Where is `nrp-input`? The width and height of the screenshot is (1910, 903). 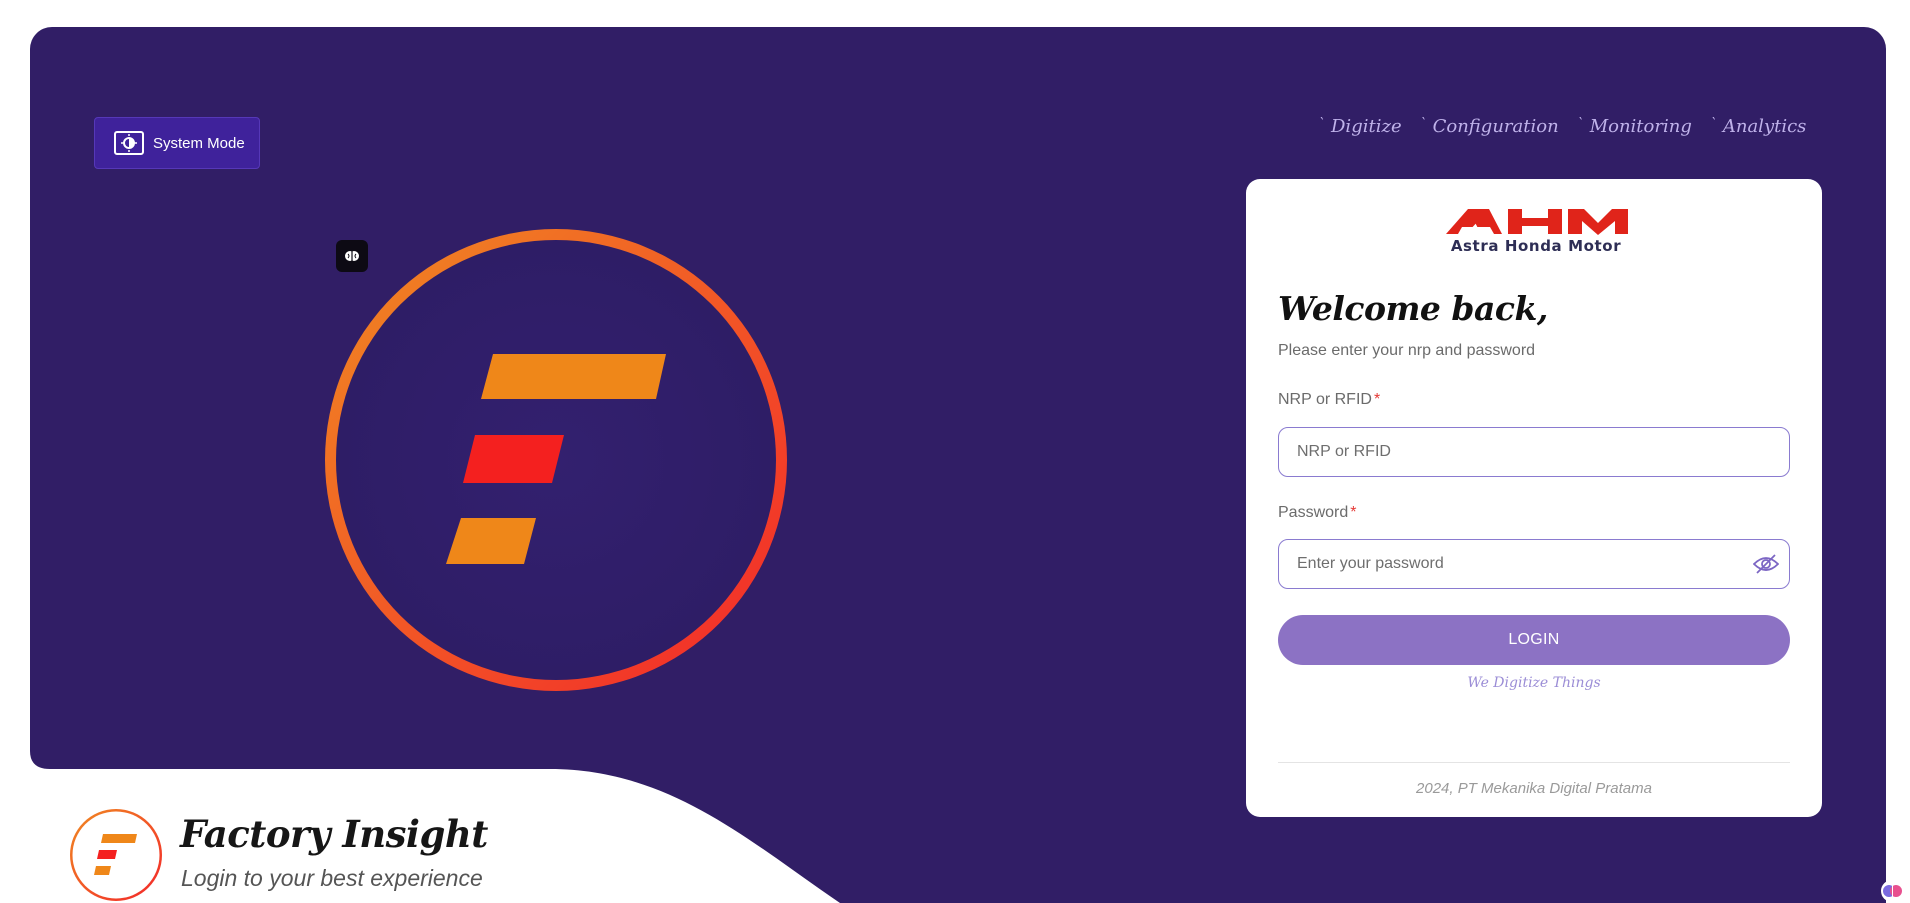
nrp-input is located at coordinates (1517, 452).